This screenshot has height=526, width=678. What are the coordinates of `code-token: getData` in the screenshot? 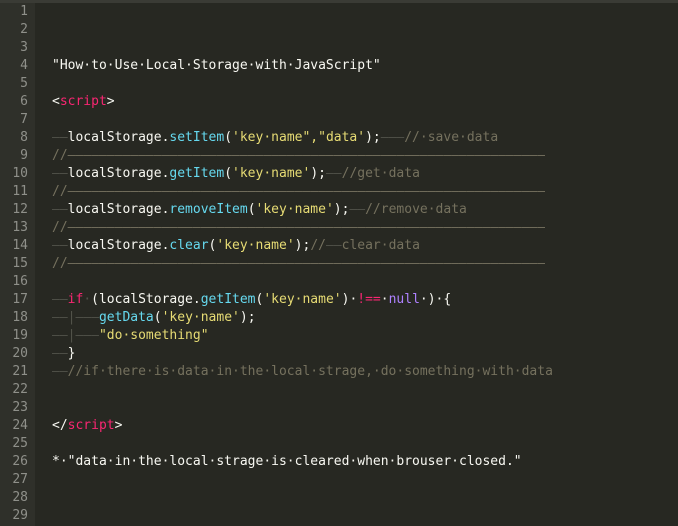 It's located at (126, 317).